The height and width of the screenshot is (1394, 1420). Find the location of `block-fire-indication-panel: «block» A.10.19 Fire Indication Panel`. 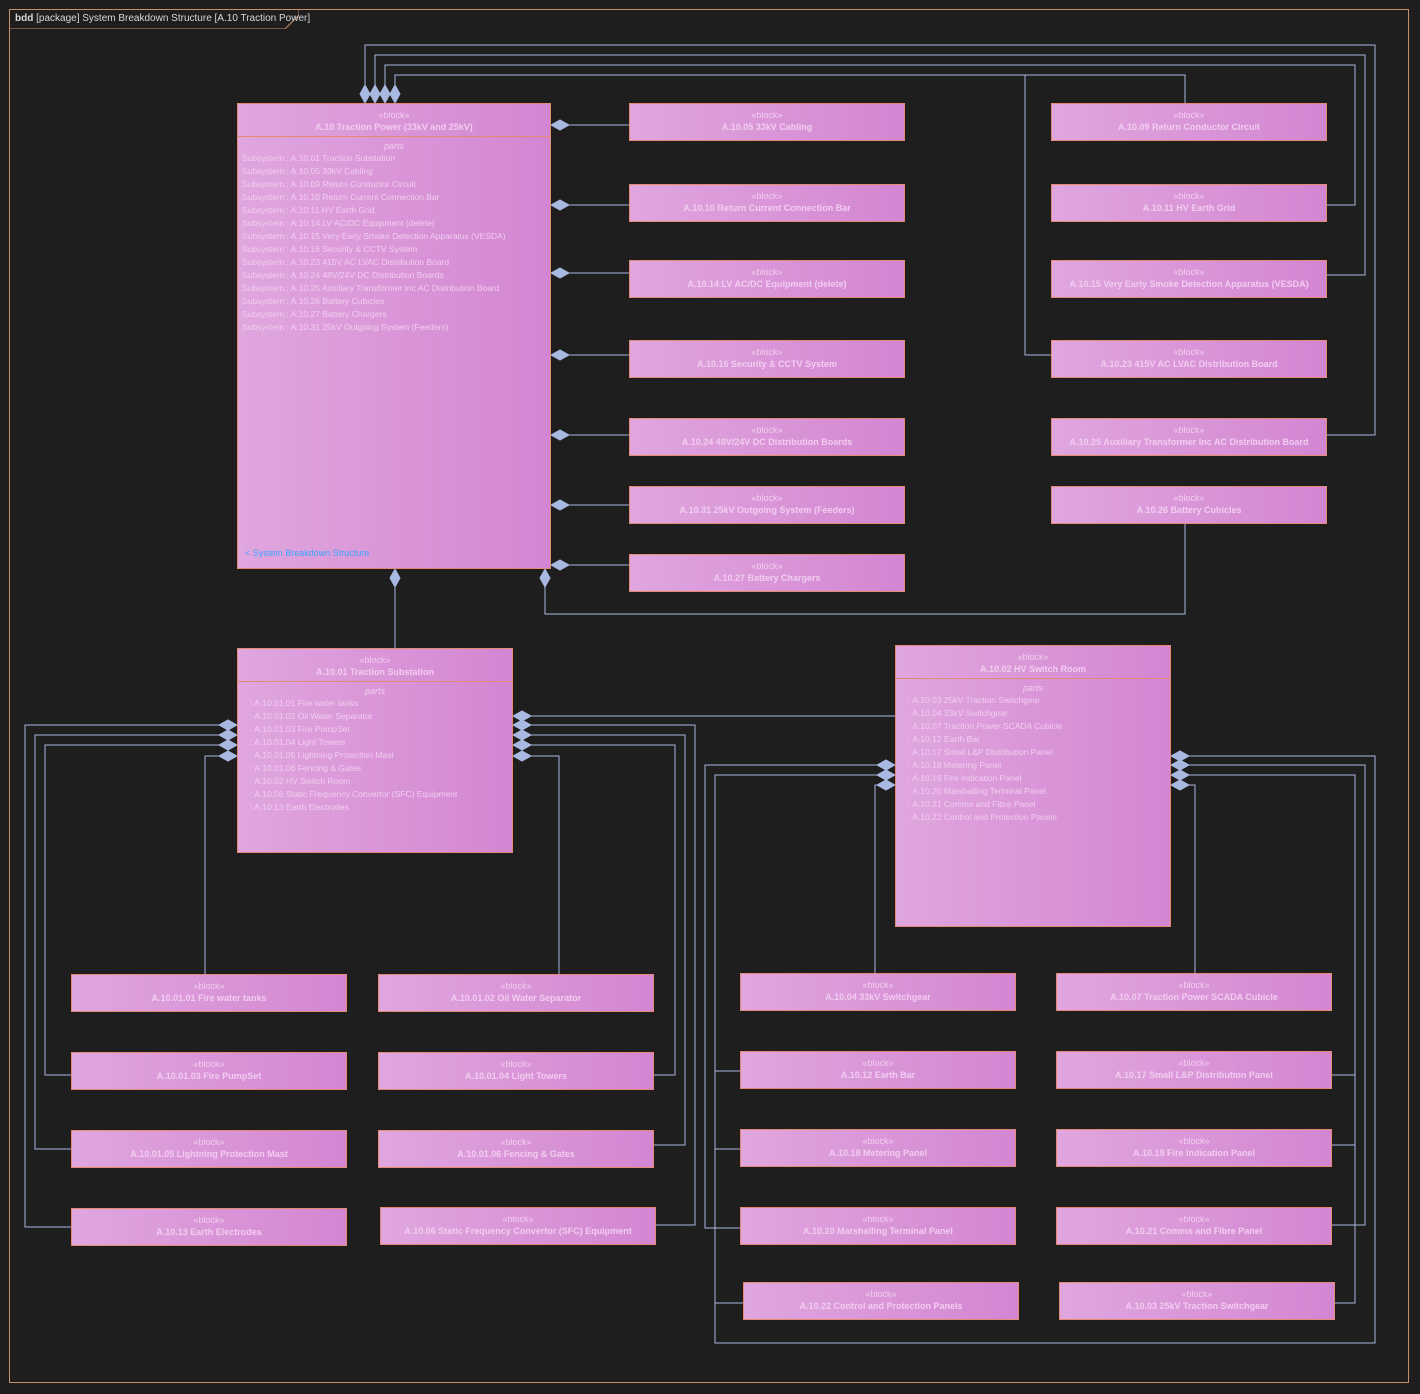

block-fire-indication-panel: «block» A.10.19 Fire Indication Panel is located at coordinates (1194, 1148).